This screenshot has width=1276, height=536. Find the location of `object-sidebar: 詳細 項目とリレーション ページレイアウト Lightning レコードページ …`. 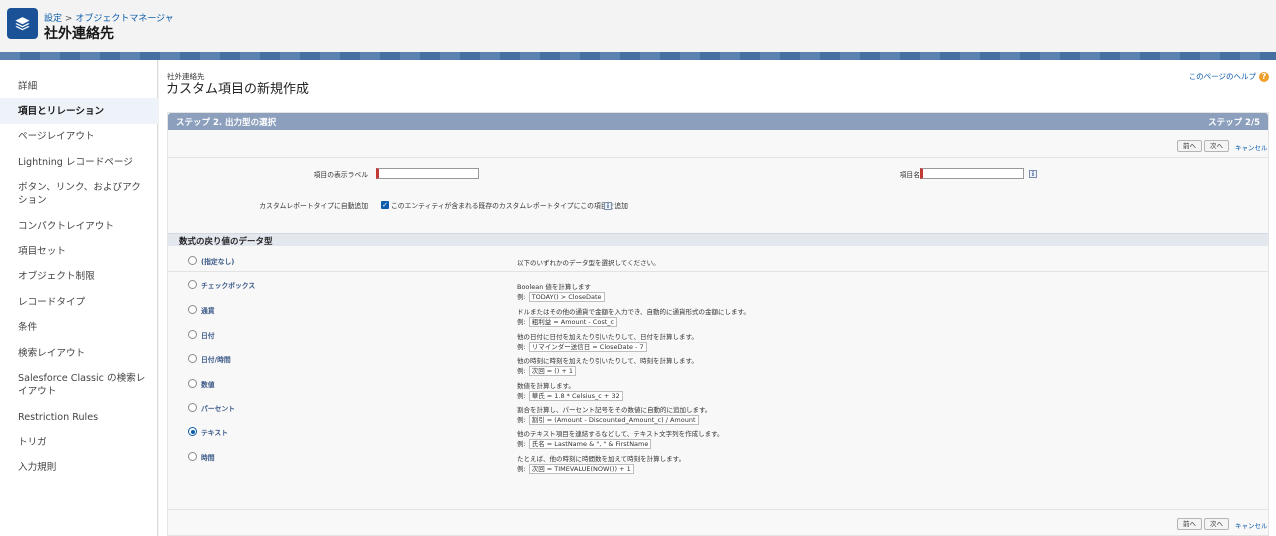

object-sidebar: 詳細 項目とリレーション ページレイアウト Lightning レコードページ … is located at coordinates (79, 298).